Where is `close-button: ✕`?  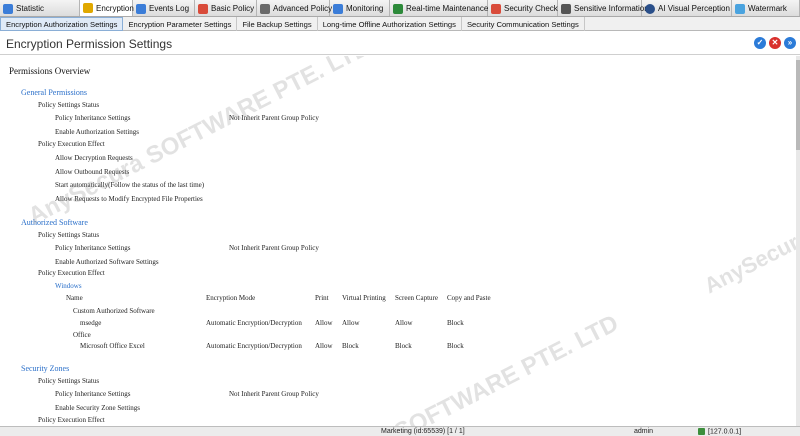
close-button: ✕ is located at coordinates (775, 43).